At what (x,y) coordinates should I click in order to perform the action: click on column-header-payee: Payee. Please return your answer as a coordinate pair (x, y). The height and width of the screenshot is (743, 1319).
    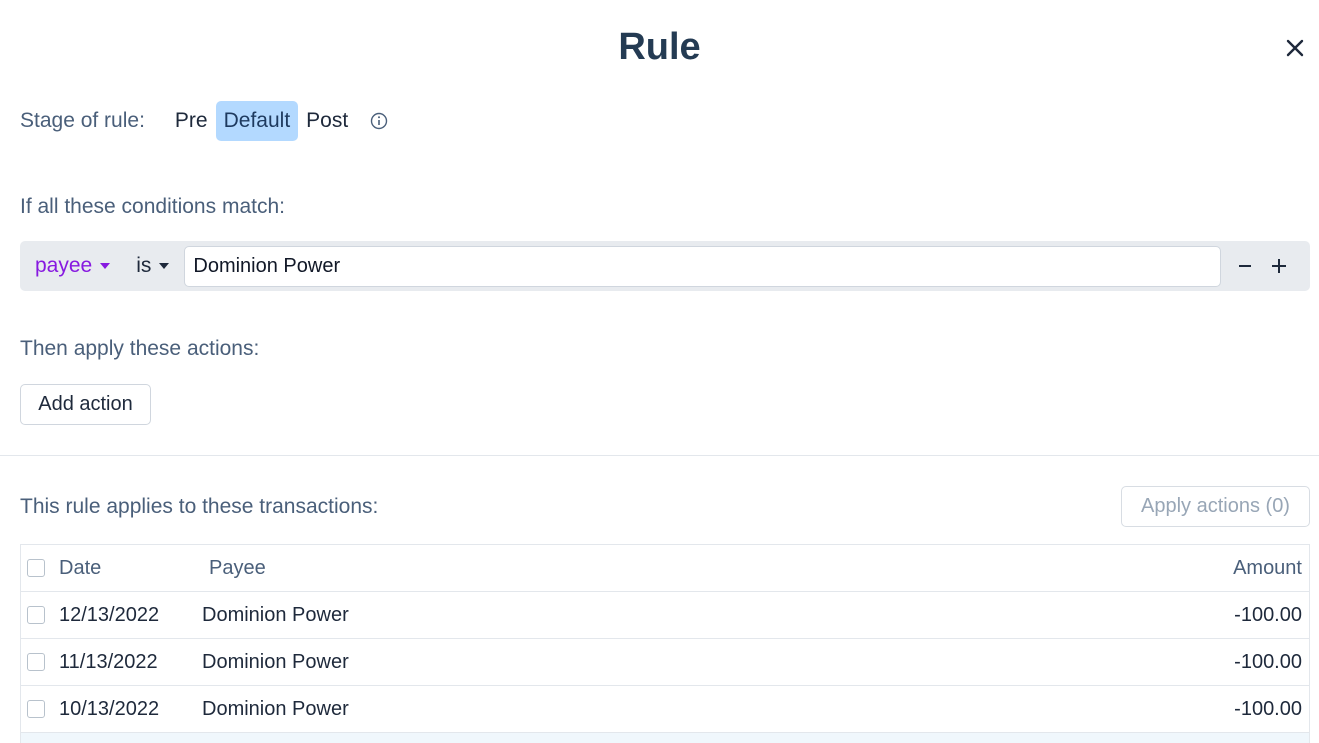
    Looking at the image, I should click on (237, 568).